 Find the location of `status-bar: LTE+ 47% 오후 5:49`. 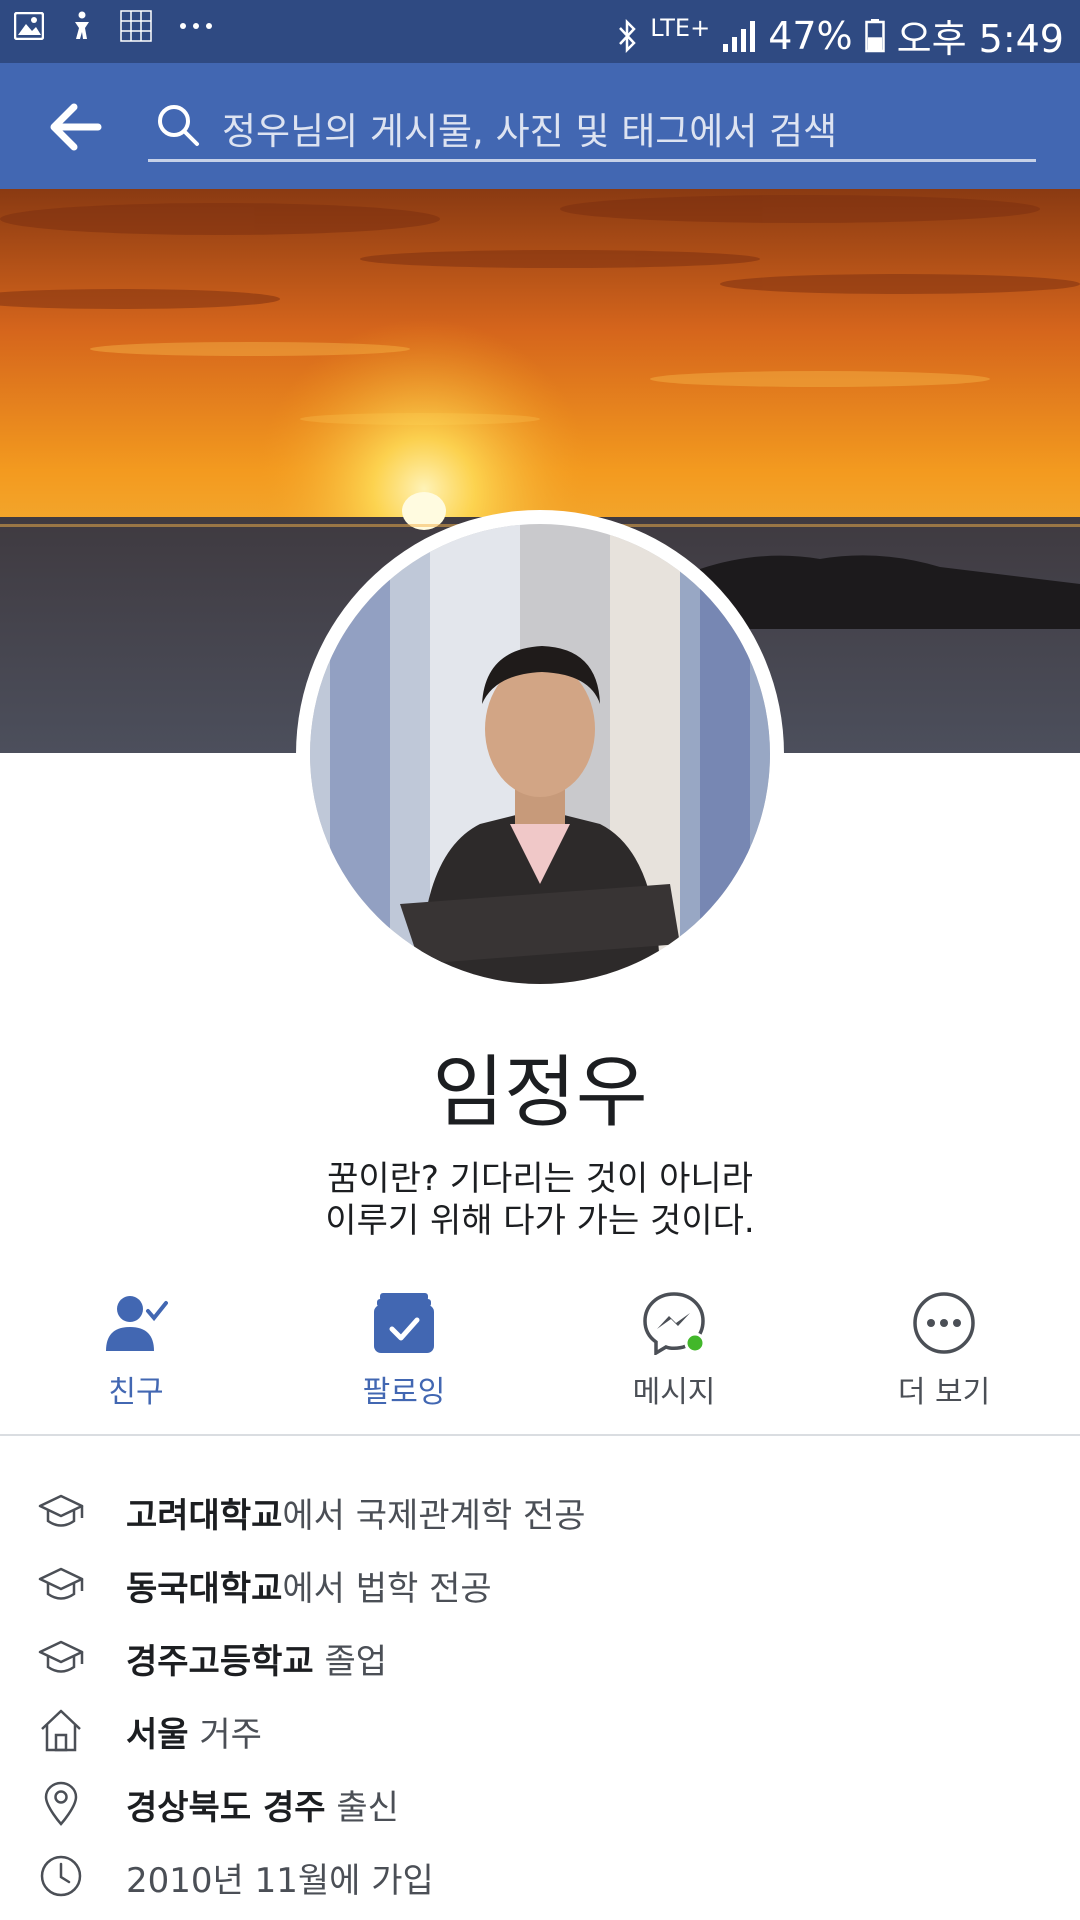

status-bar: LTE+ 47% 오후 5:49 is located at coordinates (540, 31).